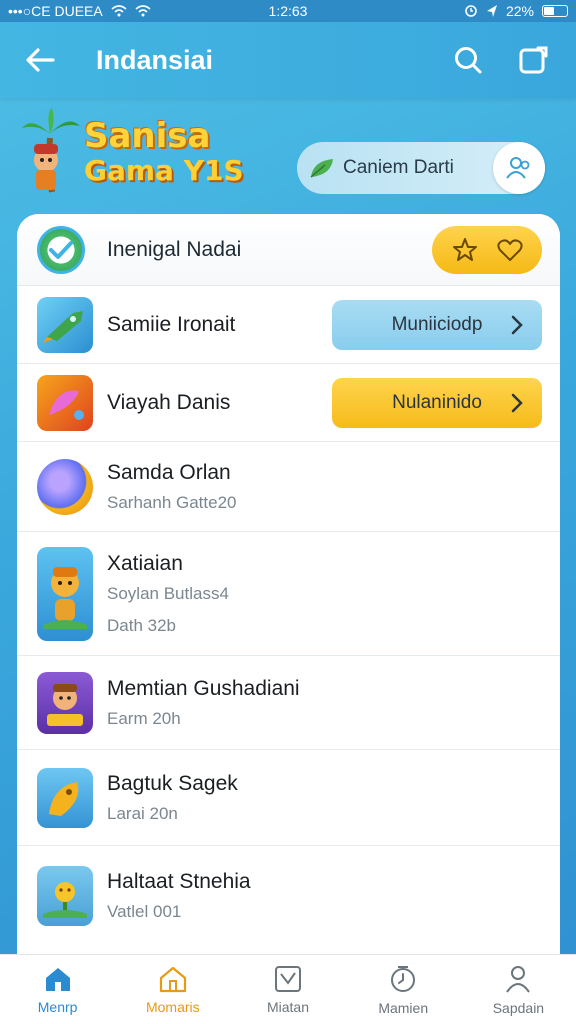 This screenshot has width=576, height=1024. What do you see at coordinates (288, 594) in the screenshot?
I see `list-item: Xatiaian Soylan Butlass4 Dath 32b` at bounding box center [288, 594].